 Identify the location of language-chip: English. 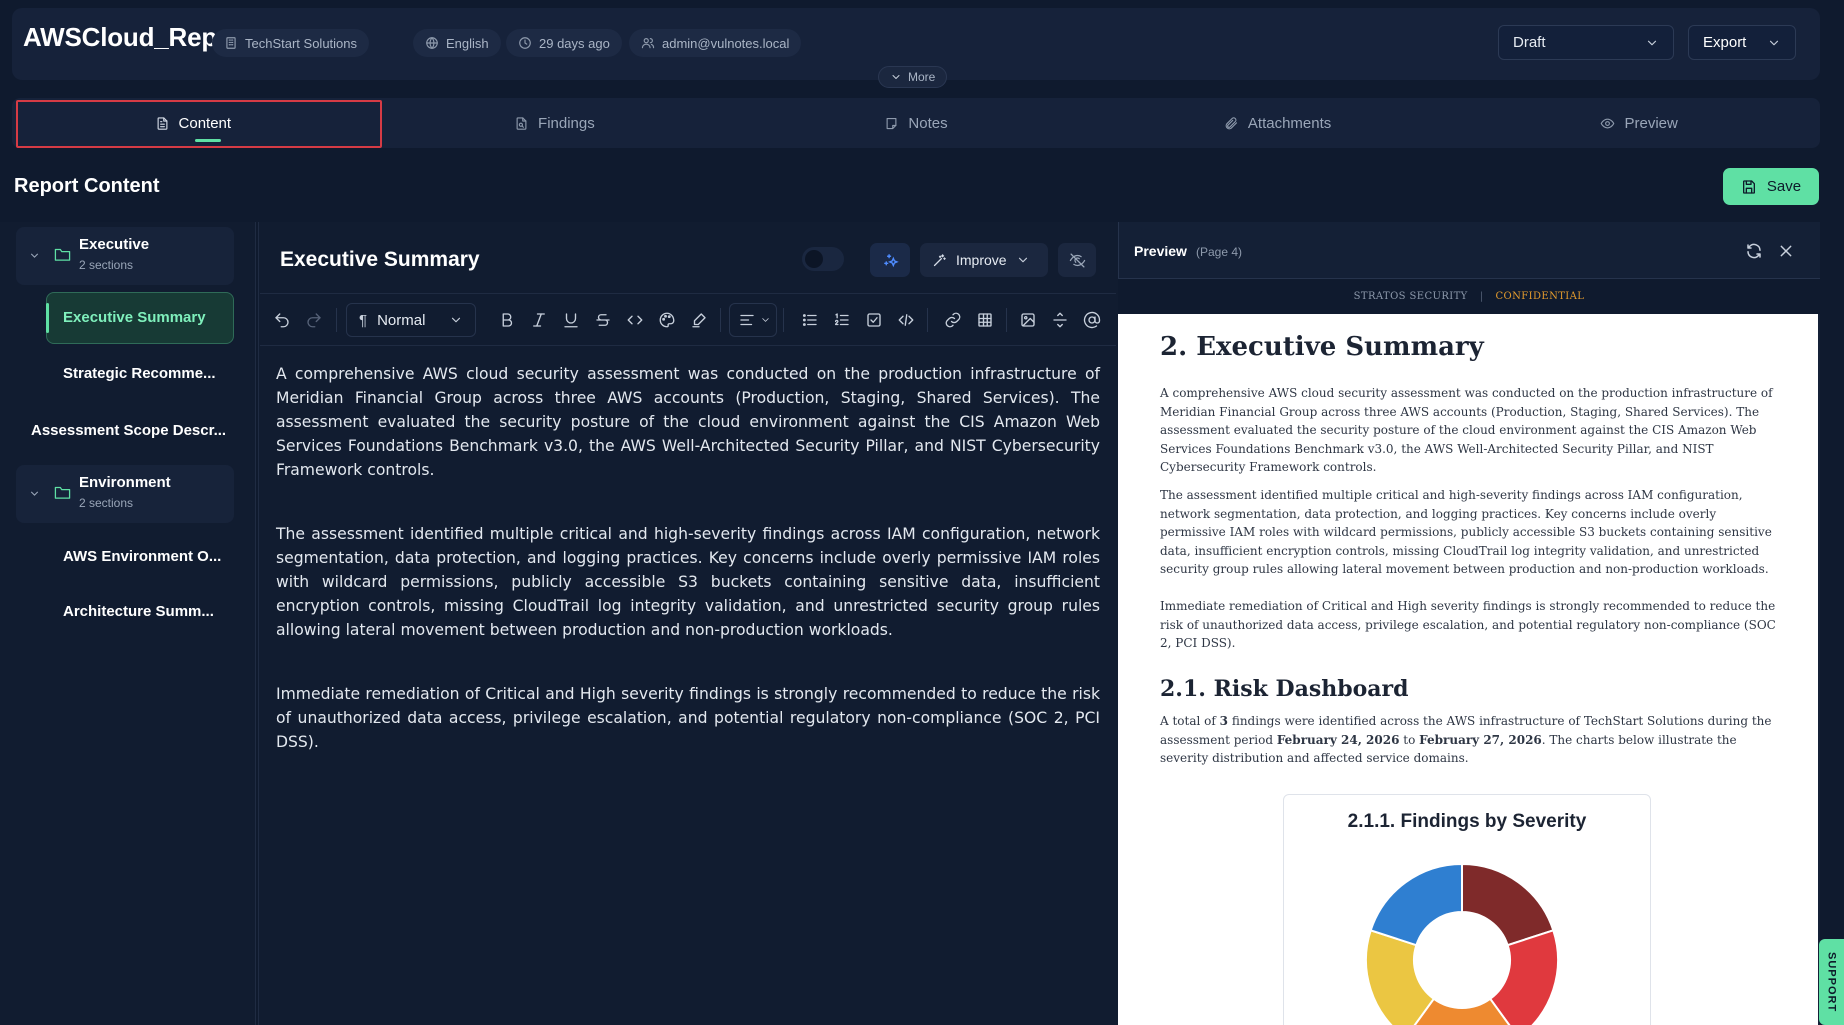
(457, 43).